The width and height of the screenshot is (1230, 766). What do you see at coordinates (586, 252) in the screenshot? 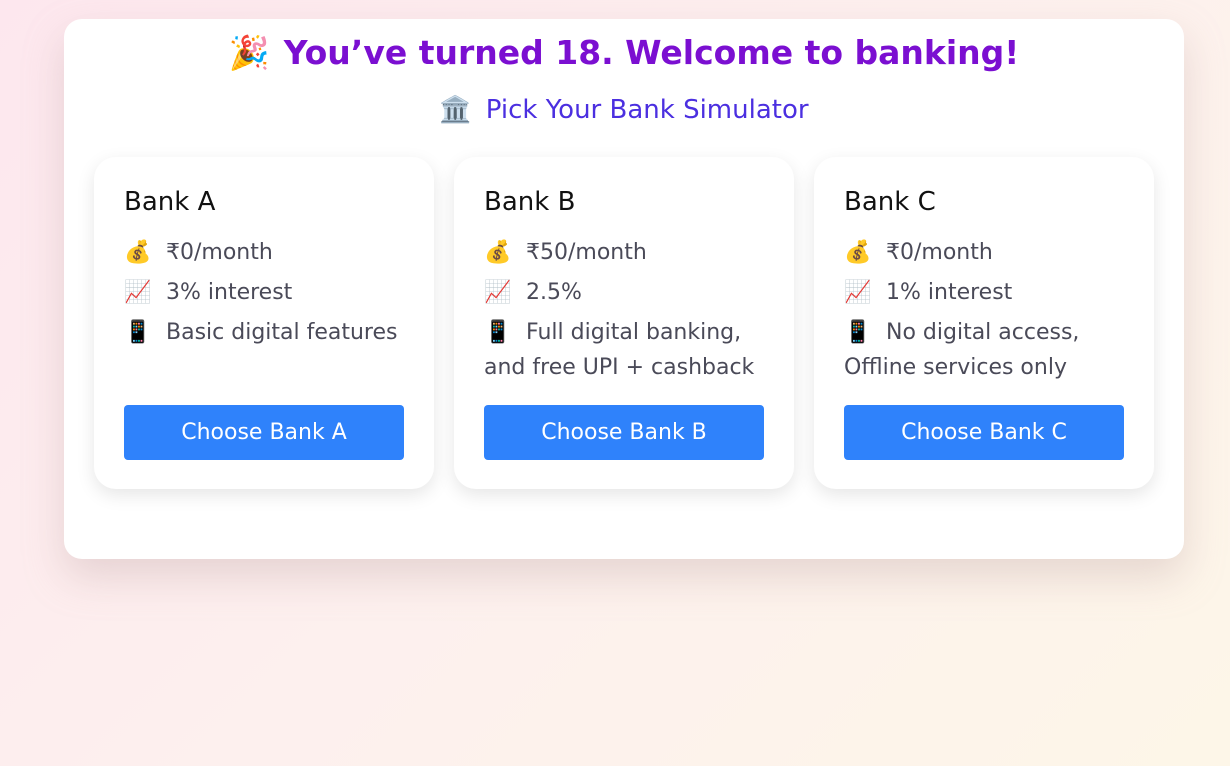
I see `monthly-fee-text: ₹50/month` at bounding box center [586, 252].